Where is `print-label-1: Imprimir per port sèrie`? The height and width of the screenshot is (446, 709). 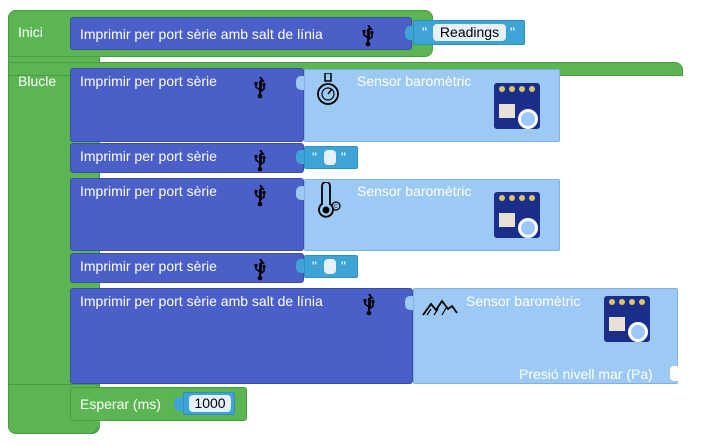
print-label-1: Imprimir per port sèrie is located at coordinates (148, 81).